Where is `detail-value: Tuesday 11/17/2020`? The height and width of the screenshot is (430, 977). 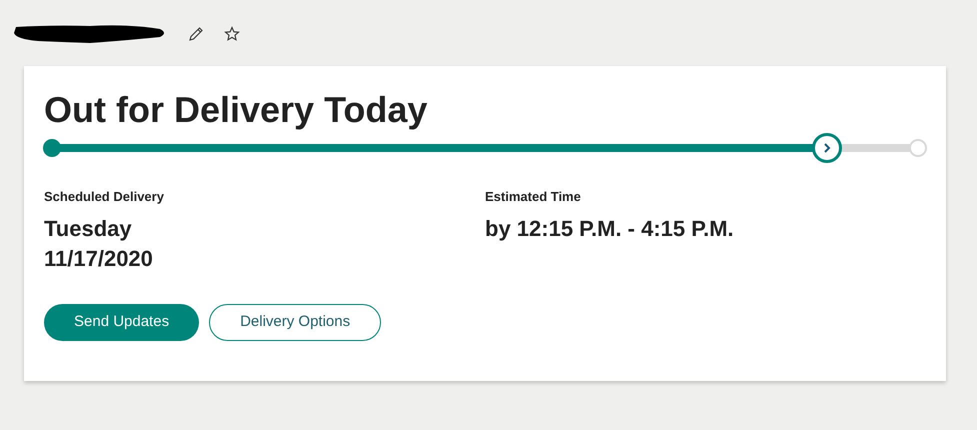 detail-value: Tuesday 11/17/2020 is located at coordinates (99, 244).